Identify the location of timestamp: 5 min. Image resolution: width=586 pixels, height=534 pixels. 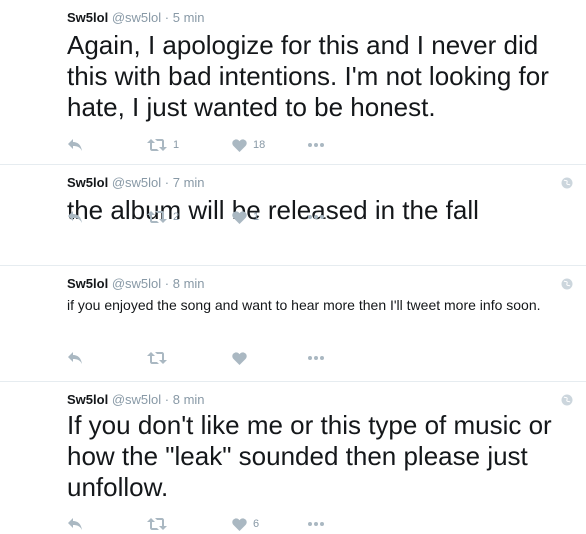
(189, 17).